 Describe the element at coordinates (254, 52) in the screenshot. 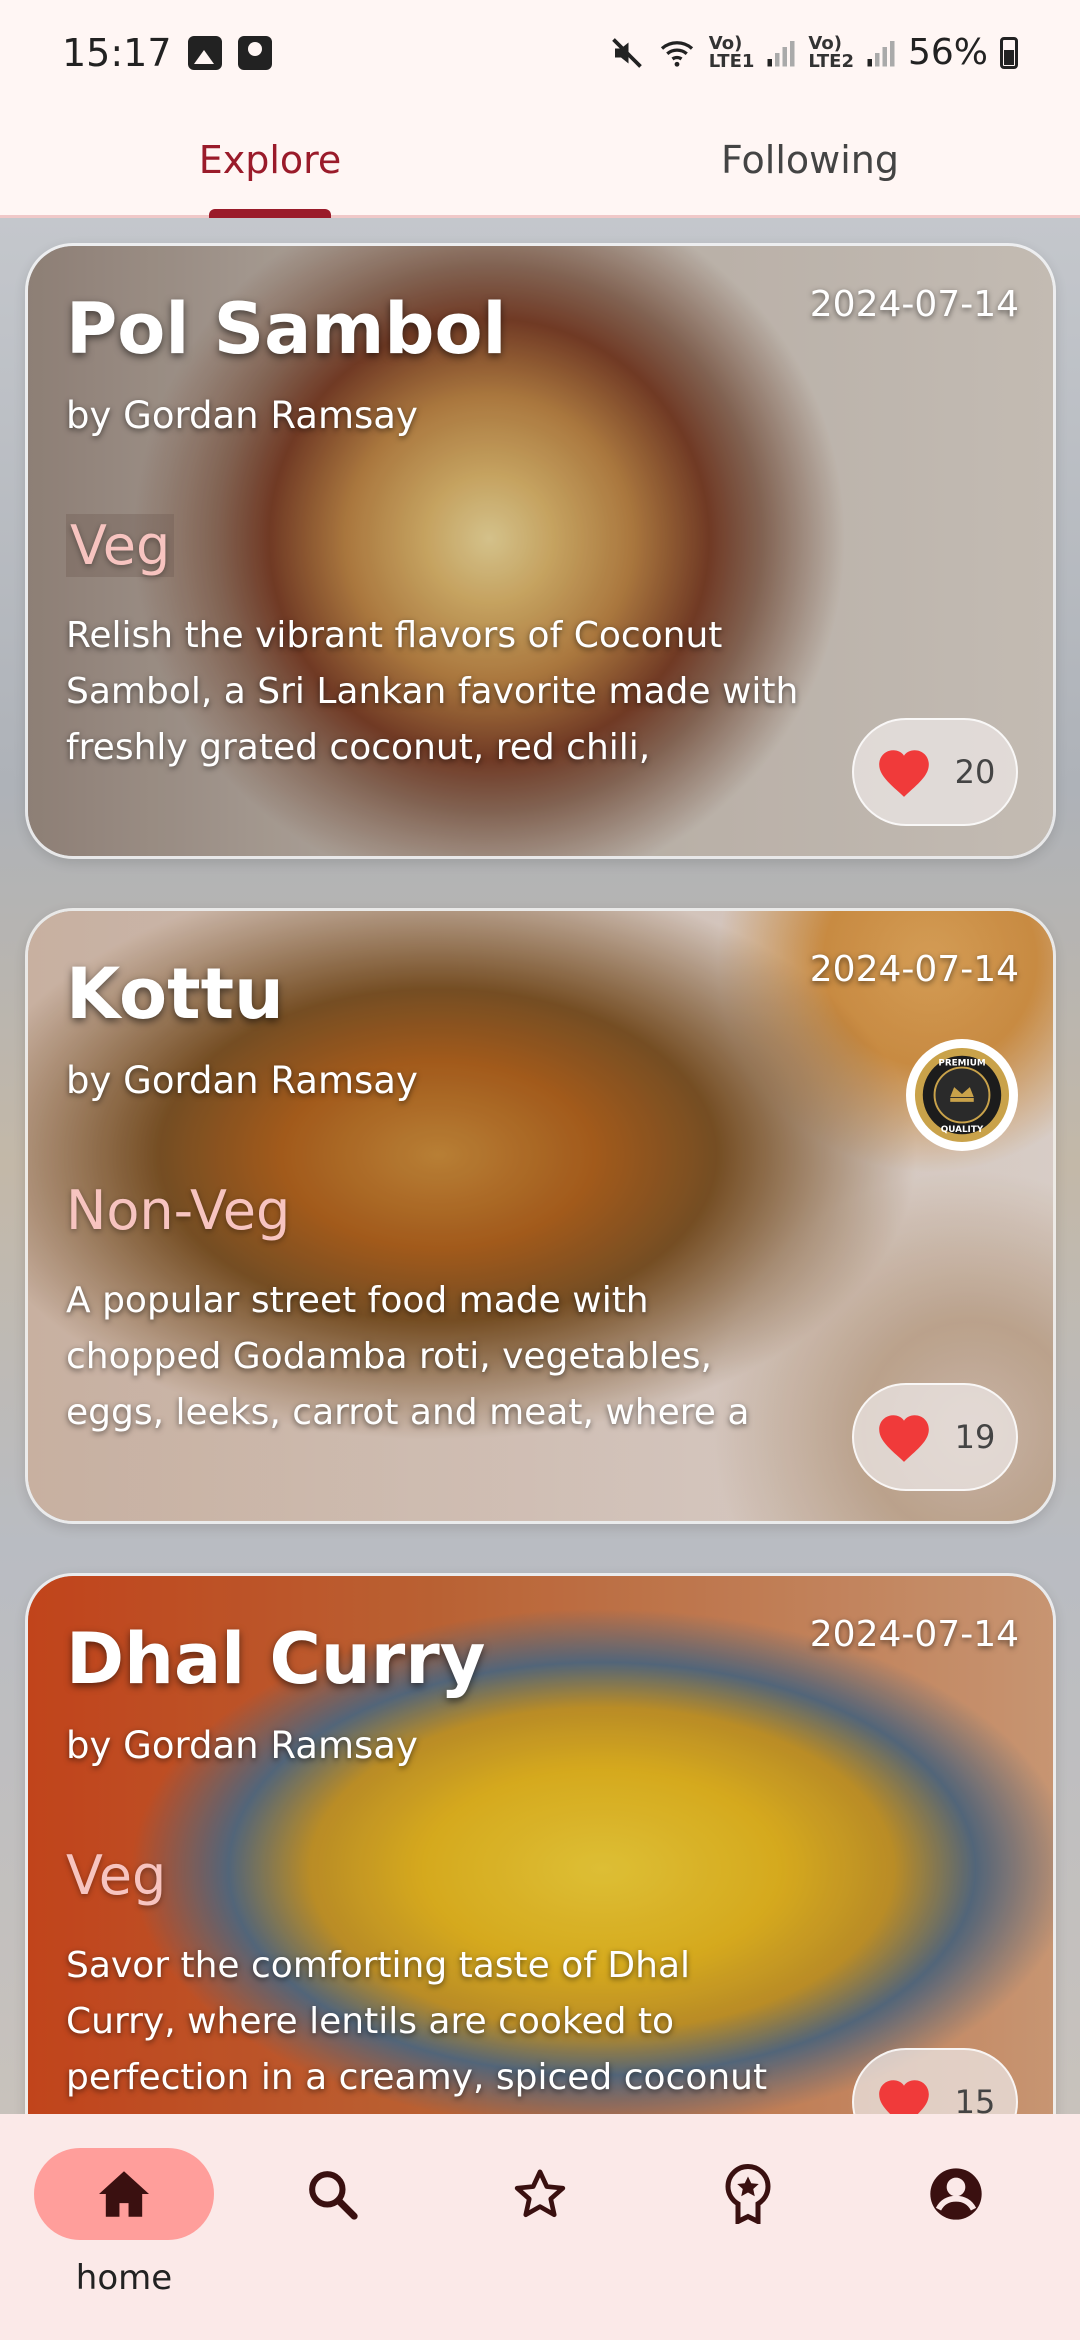

I see `contact-card-icon` at that location.